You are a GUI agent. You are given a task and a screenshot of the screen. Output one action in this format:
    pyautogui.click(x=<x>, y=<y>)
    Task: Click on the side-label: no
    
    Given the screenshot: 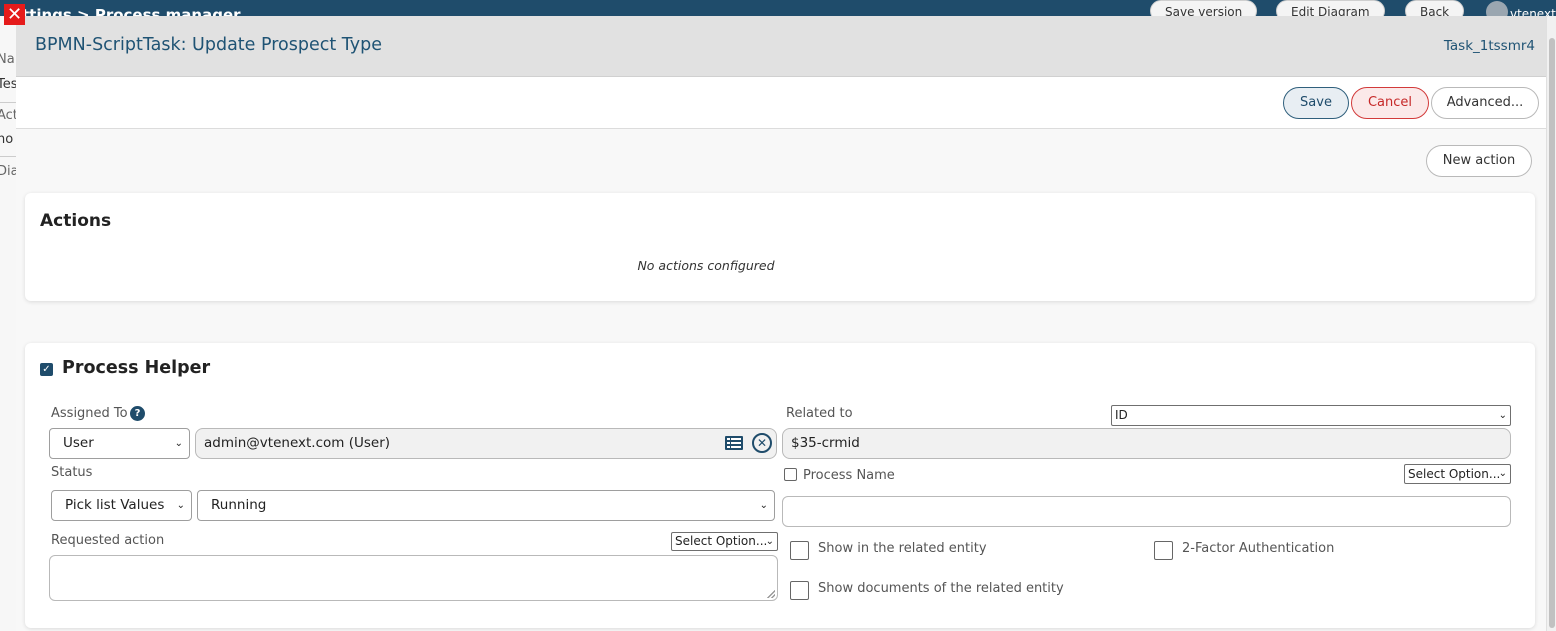 What is the action you would take?
    pyautogui.click(x=7, y=139)
    